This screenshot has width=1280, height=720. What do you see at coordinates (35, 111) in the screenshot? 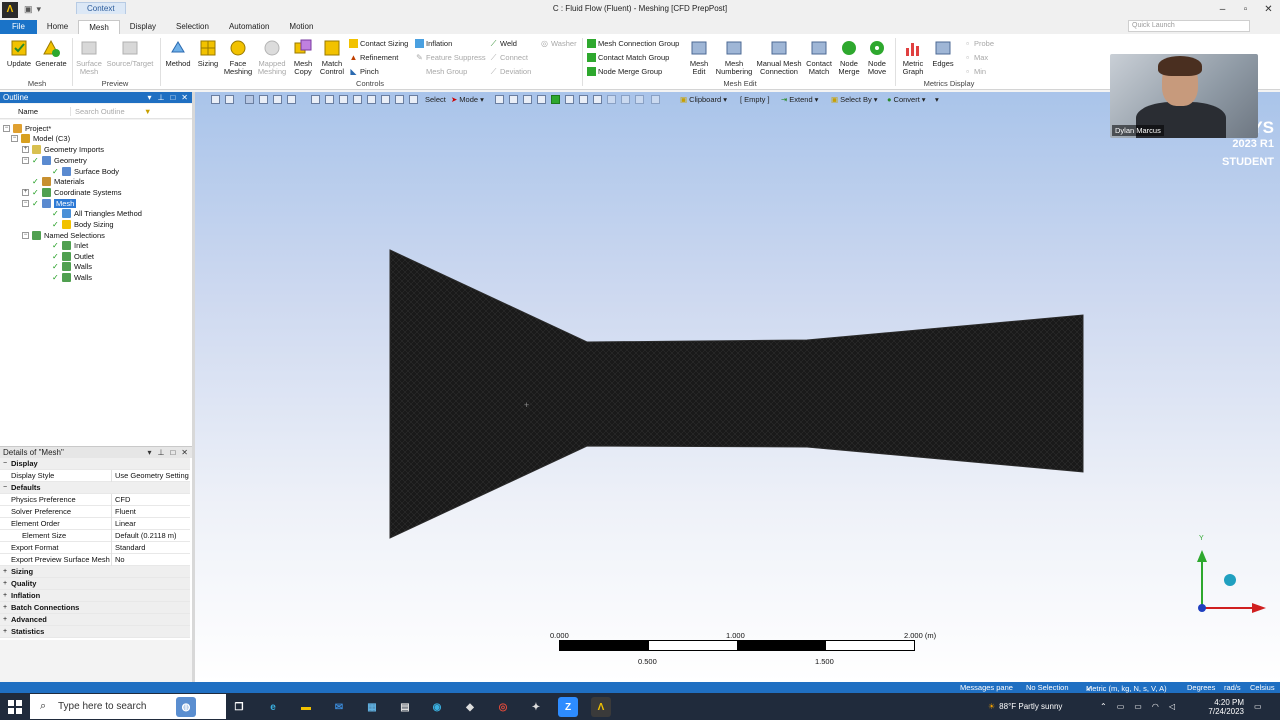
I see `name-column-header: Name` at bounding box center [35, 111].